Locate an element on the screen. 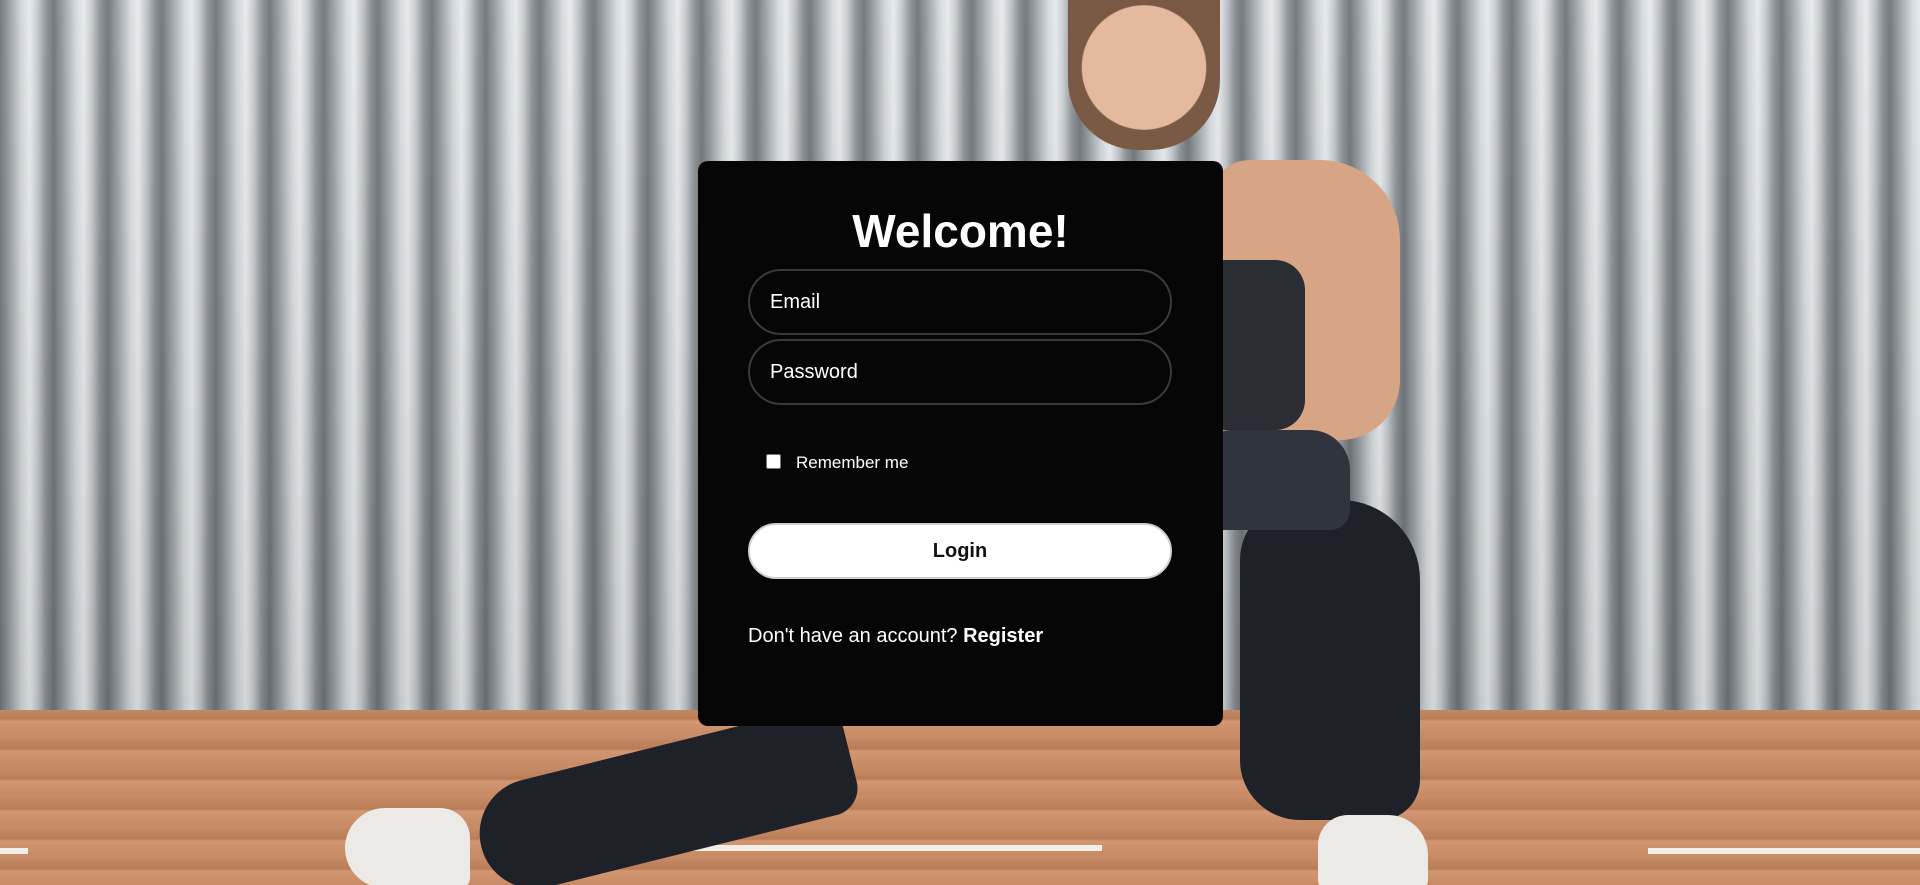 The image size is (1920, 885). email-input is located at coordinates (960, 302).